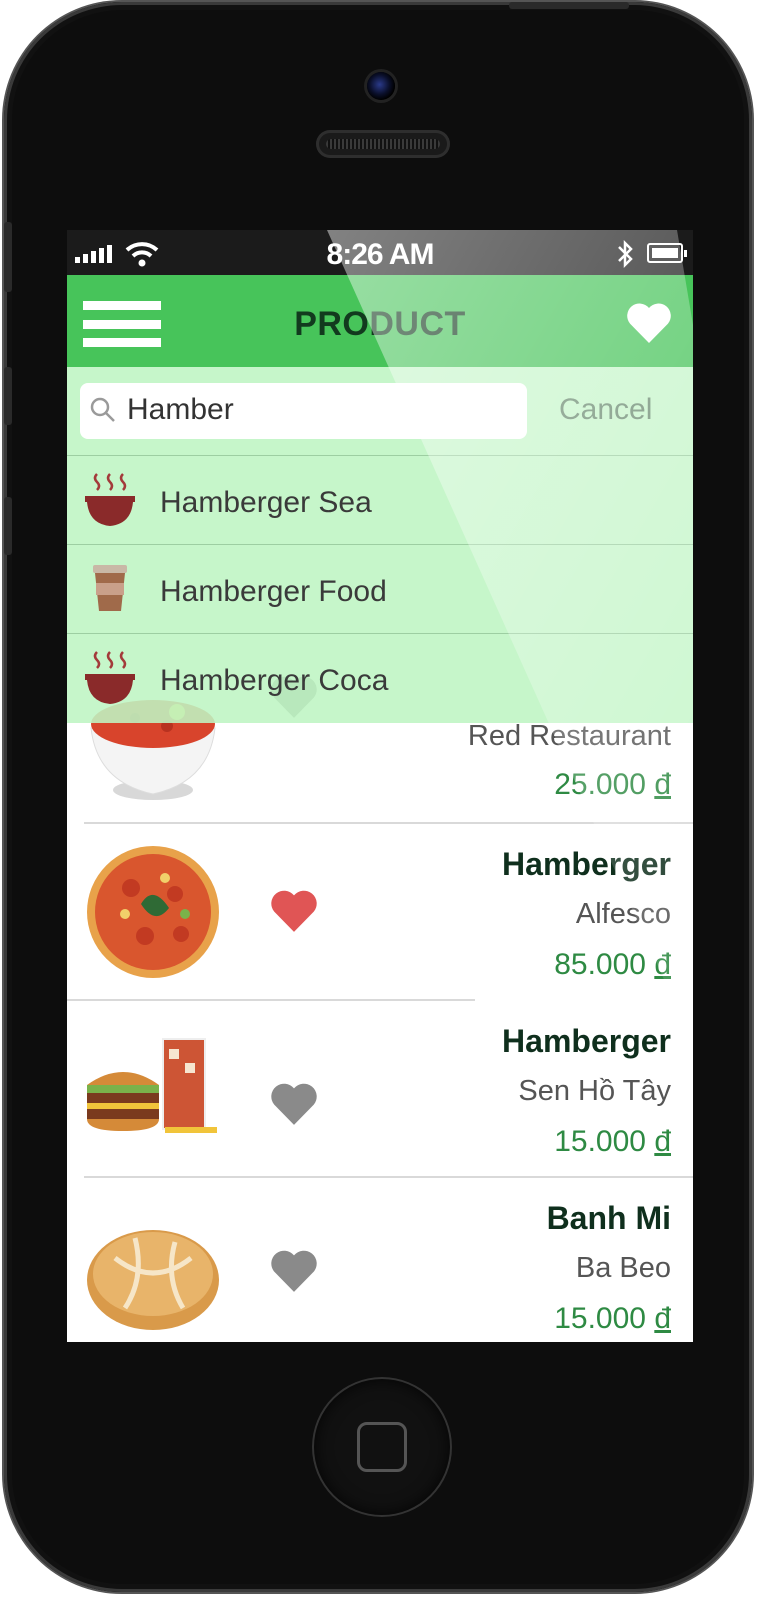 This screenshot has width=760, height=1598. Describe the element at coordinates (380, 500) in the screenshot. I see `suggestion-item: Hamberger Sea` at that location.